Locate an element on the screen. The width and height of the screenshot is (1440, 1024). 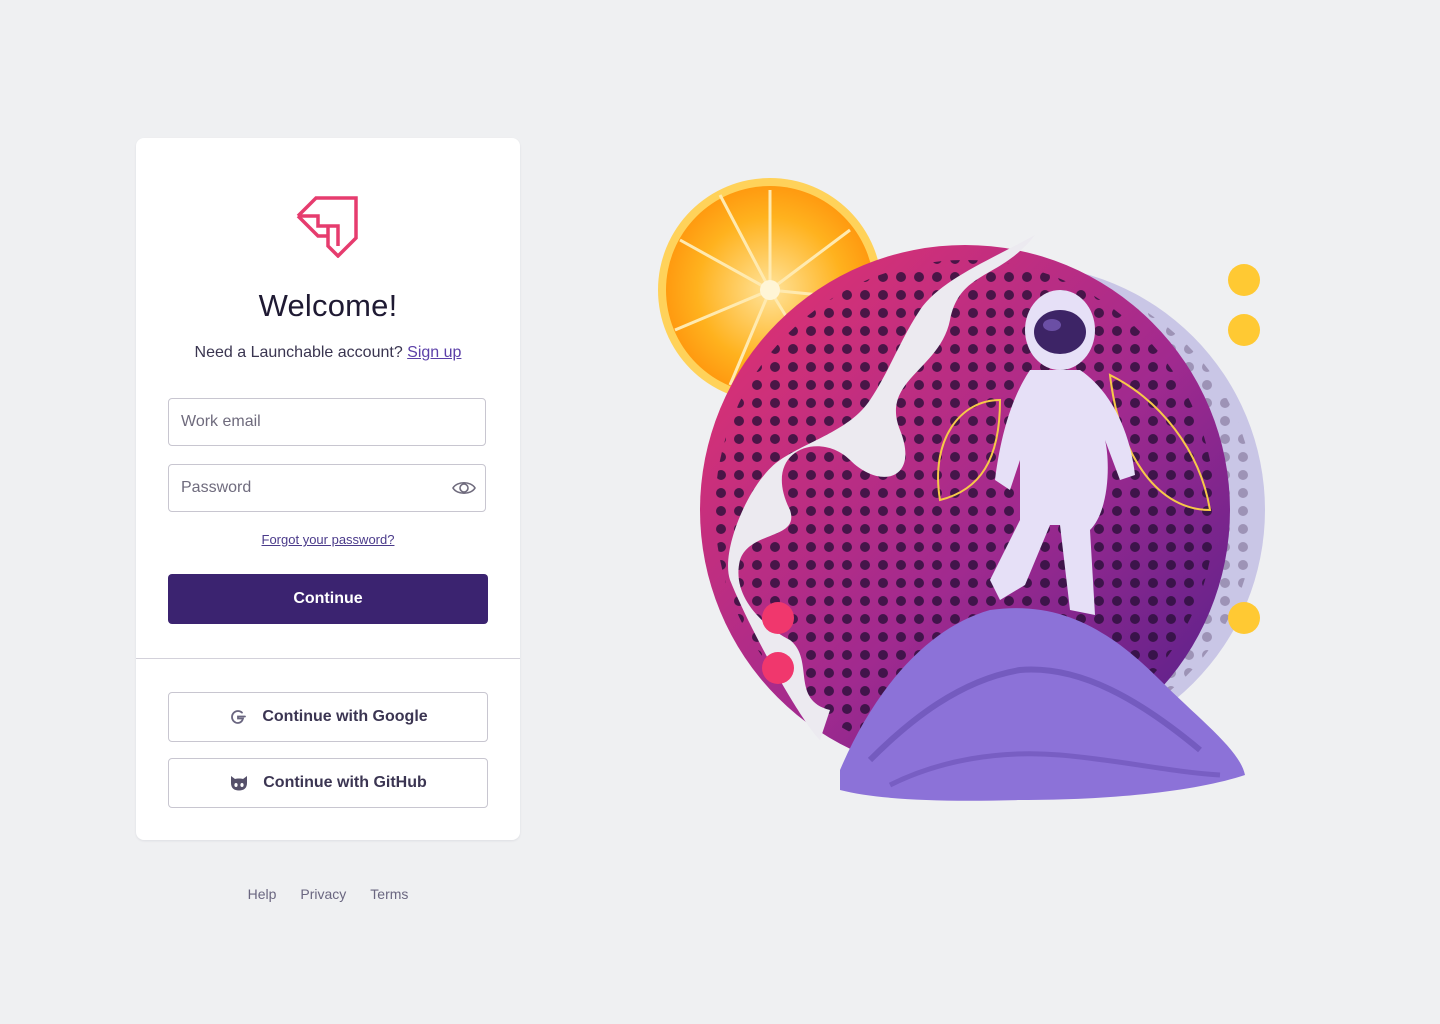
forgot-password-link: Forgot your password? is located at coordinates (328, 539).